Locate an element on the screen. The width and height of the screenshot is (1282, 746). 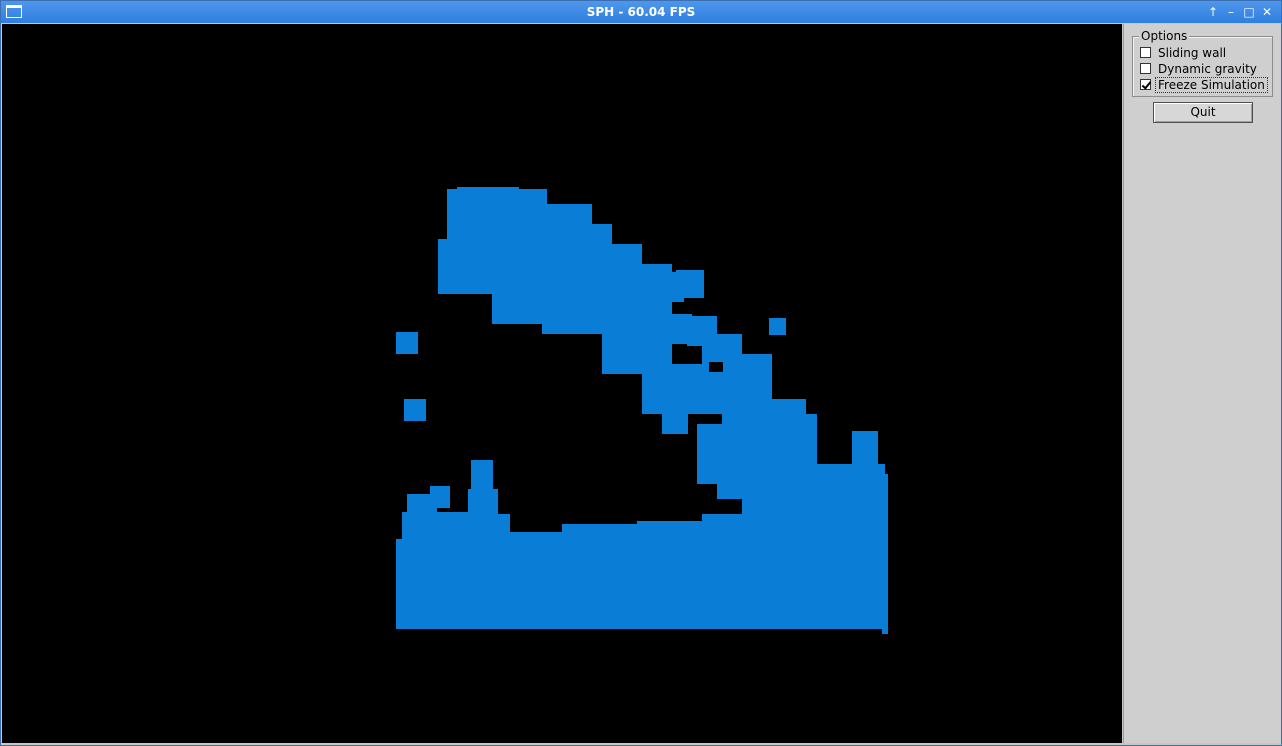
freeze-simulation-checkbox: Freeze Simulation is located at coordinates (1204, 84).